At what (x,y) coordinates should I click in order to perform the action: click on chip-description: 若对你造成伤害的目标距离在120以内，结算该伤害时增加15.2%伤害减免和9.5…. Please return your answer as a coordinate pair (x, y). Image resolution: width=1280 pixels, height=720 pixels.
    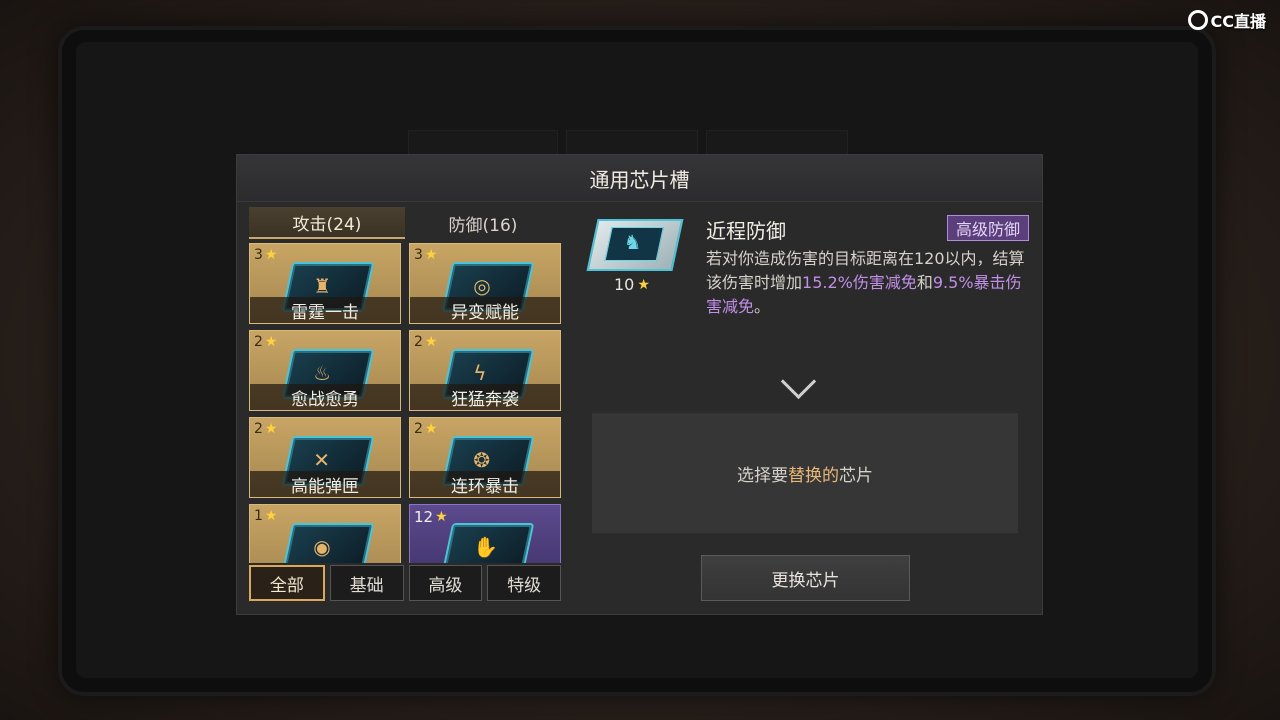
    Looking at the image, I should click on (871, 283).